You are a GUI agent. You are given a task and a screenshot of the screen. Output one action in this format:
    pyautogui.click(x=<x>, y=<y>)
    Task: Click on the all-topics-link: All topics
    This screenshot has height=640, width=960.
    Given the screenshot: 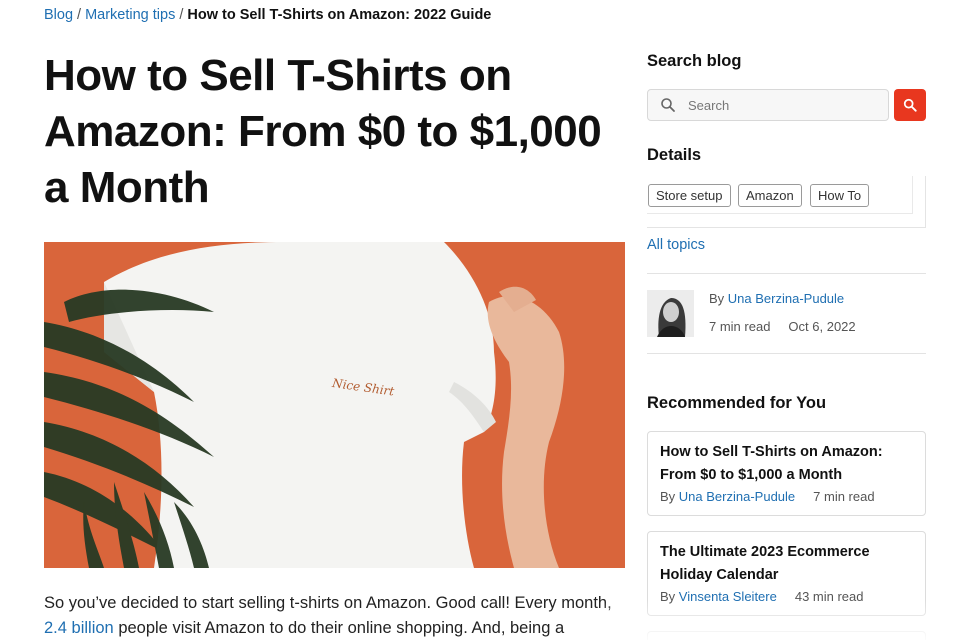 What is the action you would take?
    pyautogui.click(x=676, y=245)
    